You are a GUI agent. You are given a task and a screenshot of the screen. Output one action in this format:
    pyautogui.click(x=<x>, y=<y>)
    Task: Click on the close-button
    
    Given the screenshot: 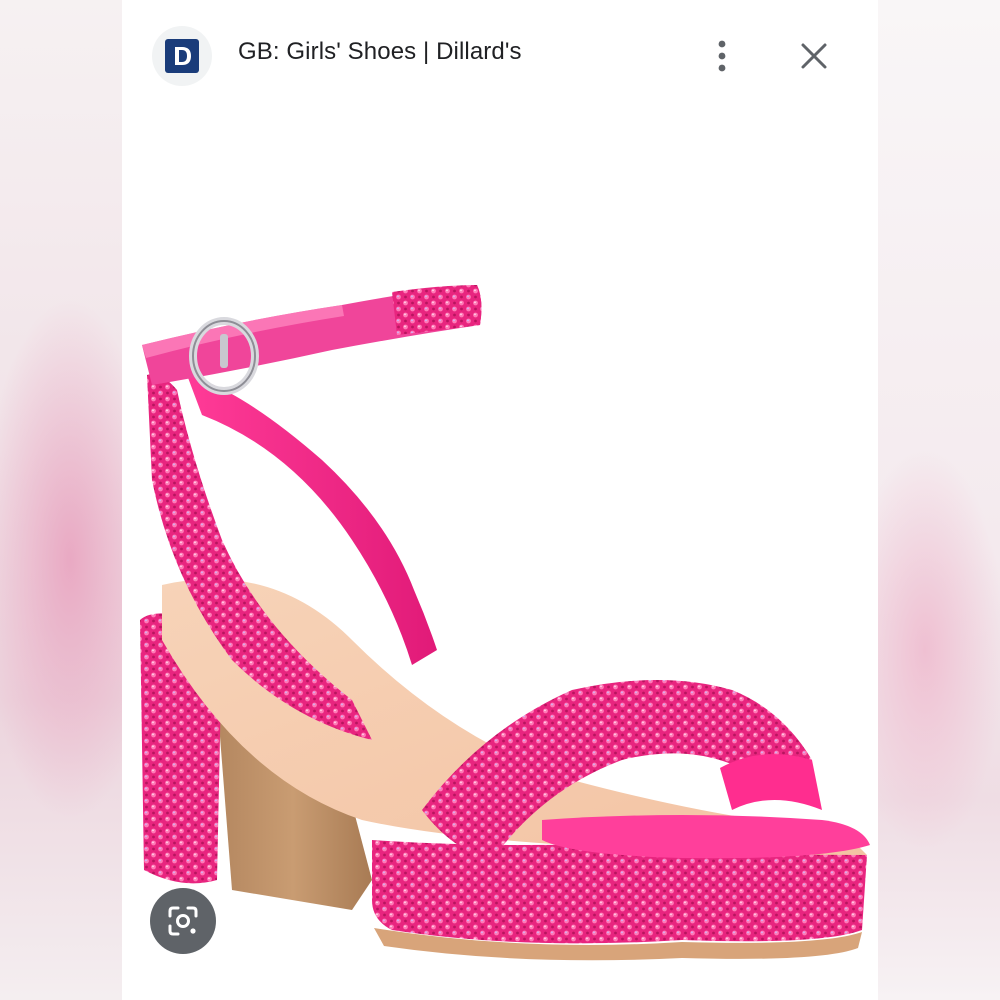 What is the action you would take?
    pyautogui.click(x=814, y=56)
    